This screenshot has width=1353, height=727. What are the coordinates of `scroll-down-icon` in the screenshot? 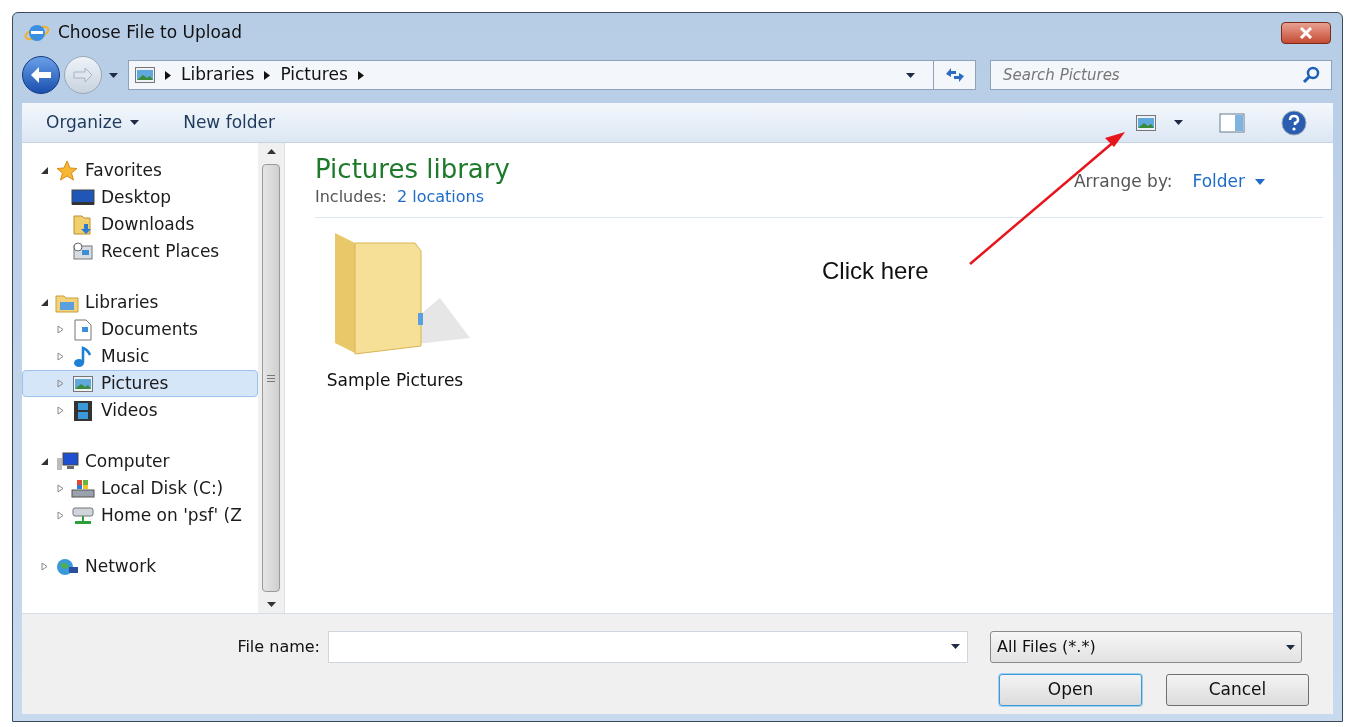 It's located at (271, 604).